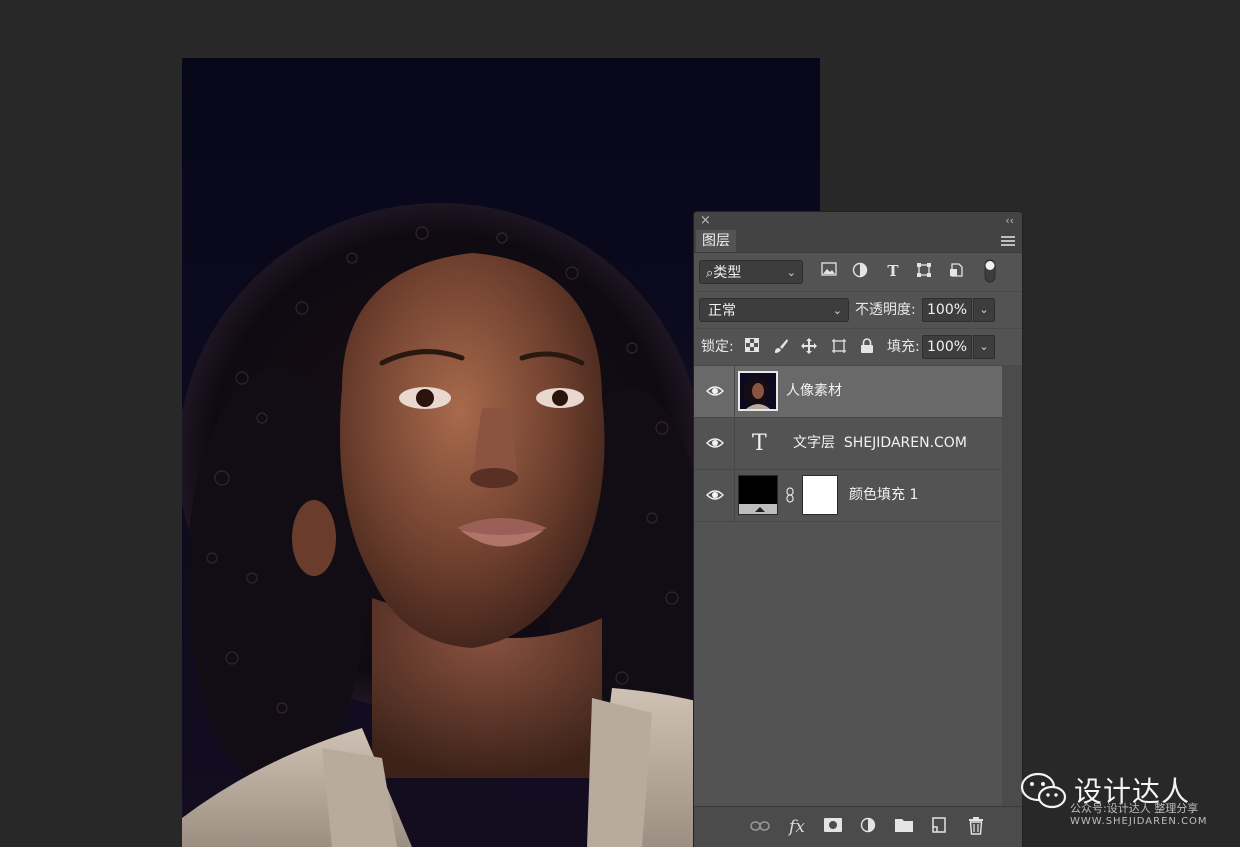 The height and width of the screenshot is (847, 1240). I want to click on delete-layer-icon, so click(976, 827).